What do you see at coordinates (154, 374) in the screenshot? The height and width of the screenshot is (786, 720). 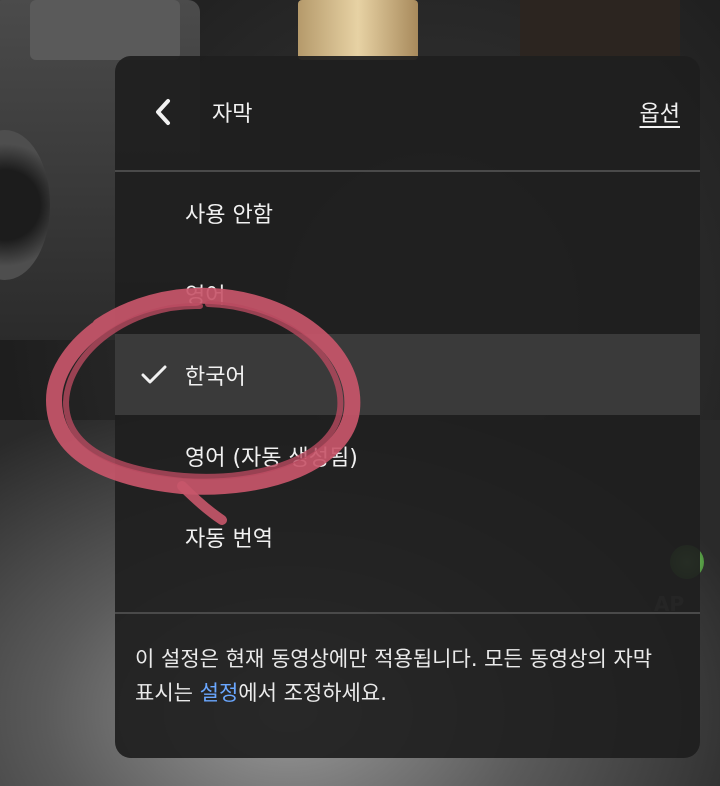 I see `checkmark-icon` at bounding box center [154, 374].